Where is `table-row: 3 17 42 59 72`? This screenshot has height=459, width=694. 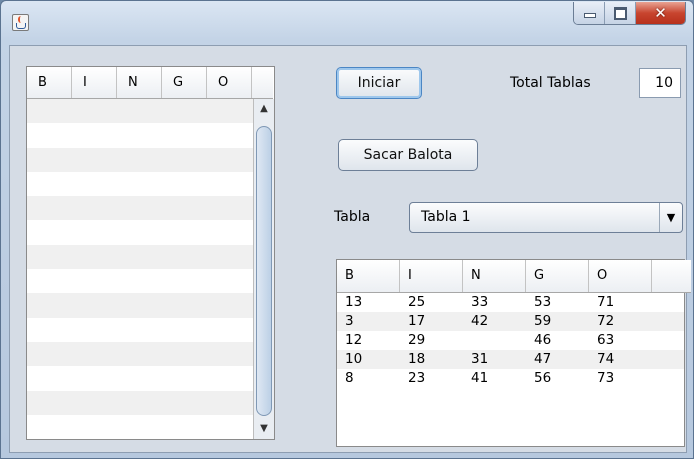
table-row: 3 17 42 59 72 is located at coordinates (510, 321).